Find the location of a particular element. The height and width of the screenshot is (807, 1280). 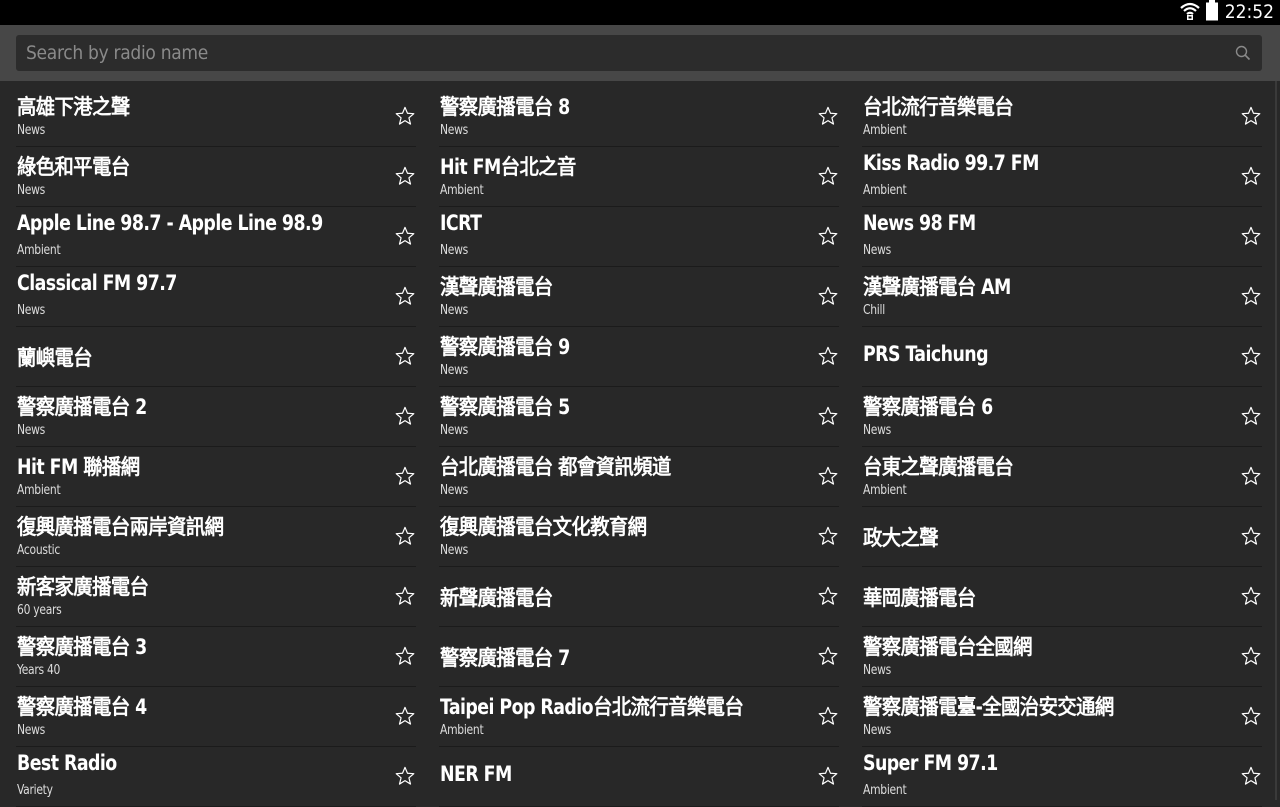

station-list-item: 綠色和平電台 News is located at coordinates (216, 177).